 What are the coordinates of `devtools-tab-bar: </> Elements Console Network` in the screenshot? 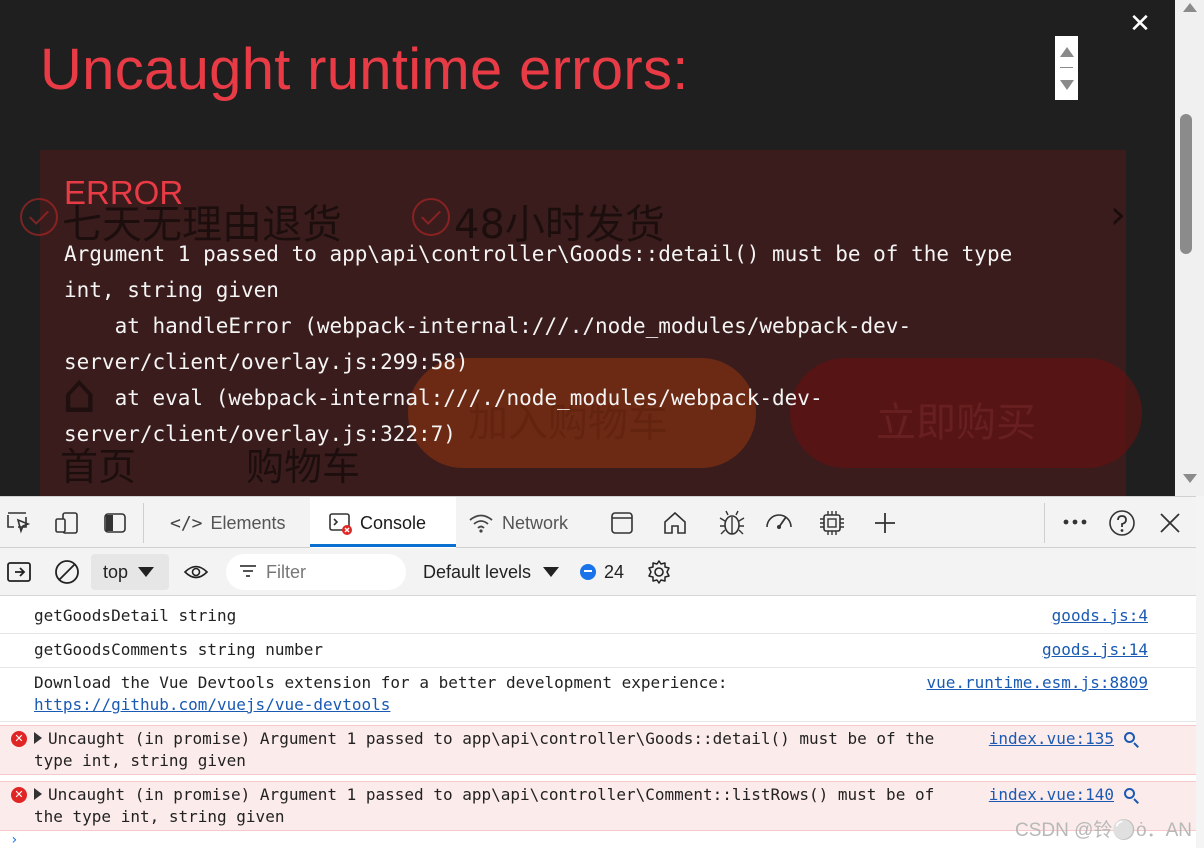 It's located at (598, 522).